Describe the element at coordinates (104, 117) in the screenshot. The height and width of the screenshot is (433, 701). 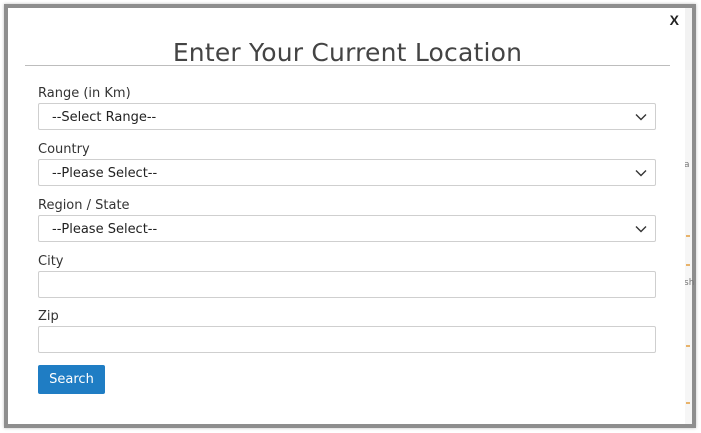
I see `range-select-value: --Select Range--` at that location.